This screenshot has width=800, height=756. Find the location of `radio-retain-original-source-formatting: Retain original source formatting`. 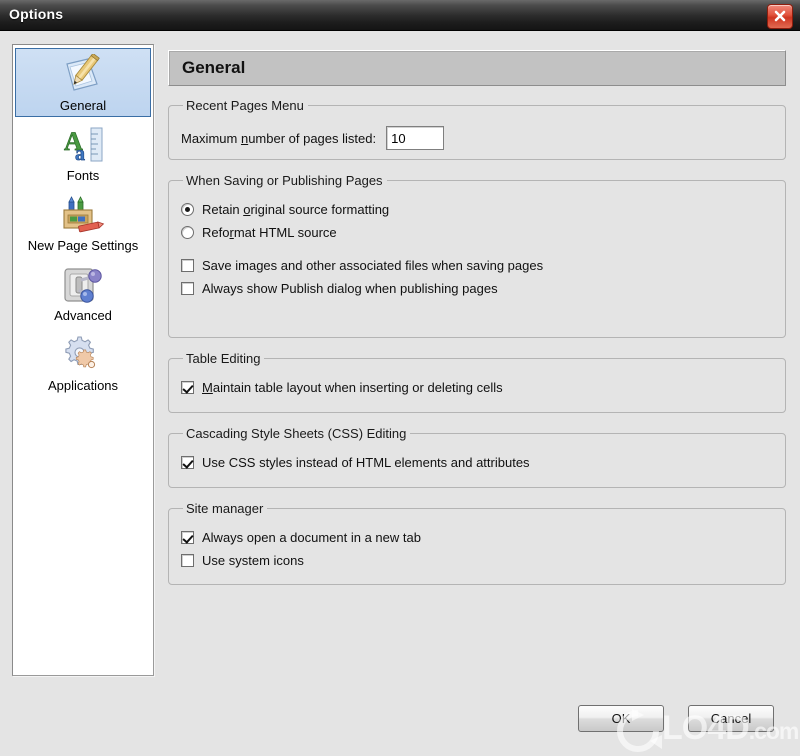

radio-retain-original-source-formatting: Retain original source formatting is located at coordinates (477, 209).